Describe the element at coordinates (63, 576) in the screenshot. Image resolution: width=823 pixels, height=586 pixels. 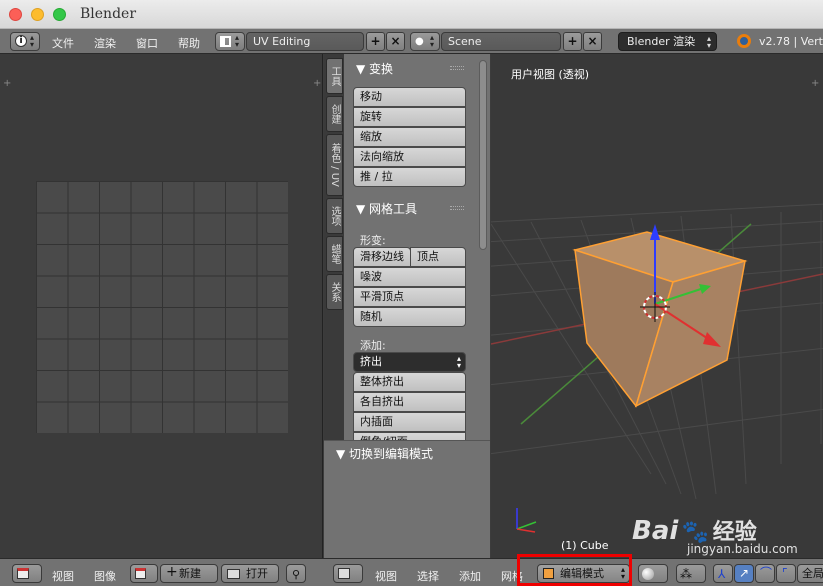
I see `uv-menu-view: 视图` at that location.